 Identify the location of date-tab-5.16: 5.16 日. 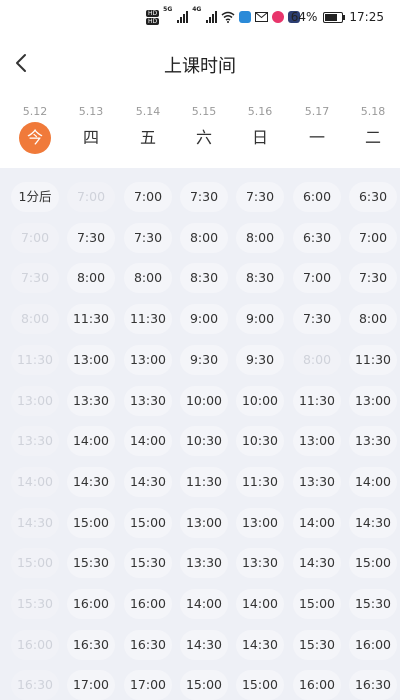
(260, 129).